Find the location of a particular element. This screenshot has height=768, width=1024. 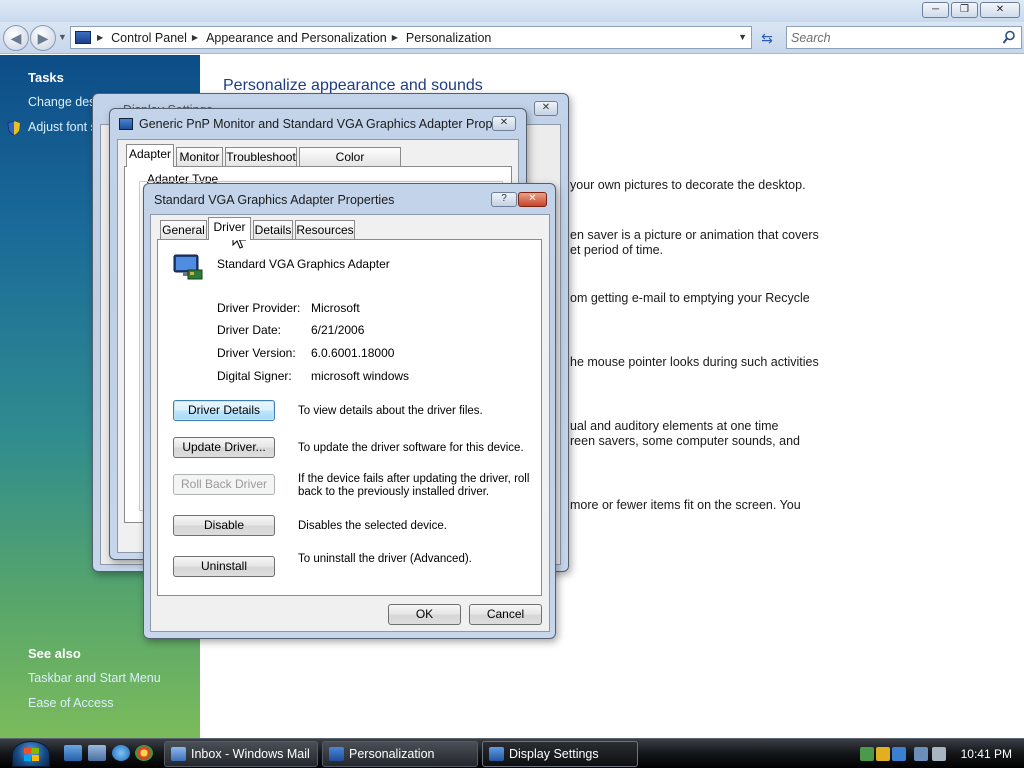

back-arrow-icon: ◀ is located at coordinates (16, 38).